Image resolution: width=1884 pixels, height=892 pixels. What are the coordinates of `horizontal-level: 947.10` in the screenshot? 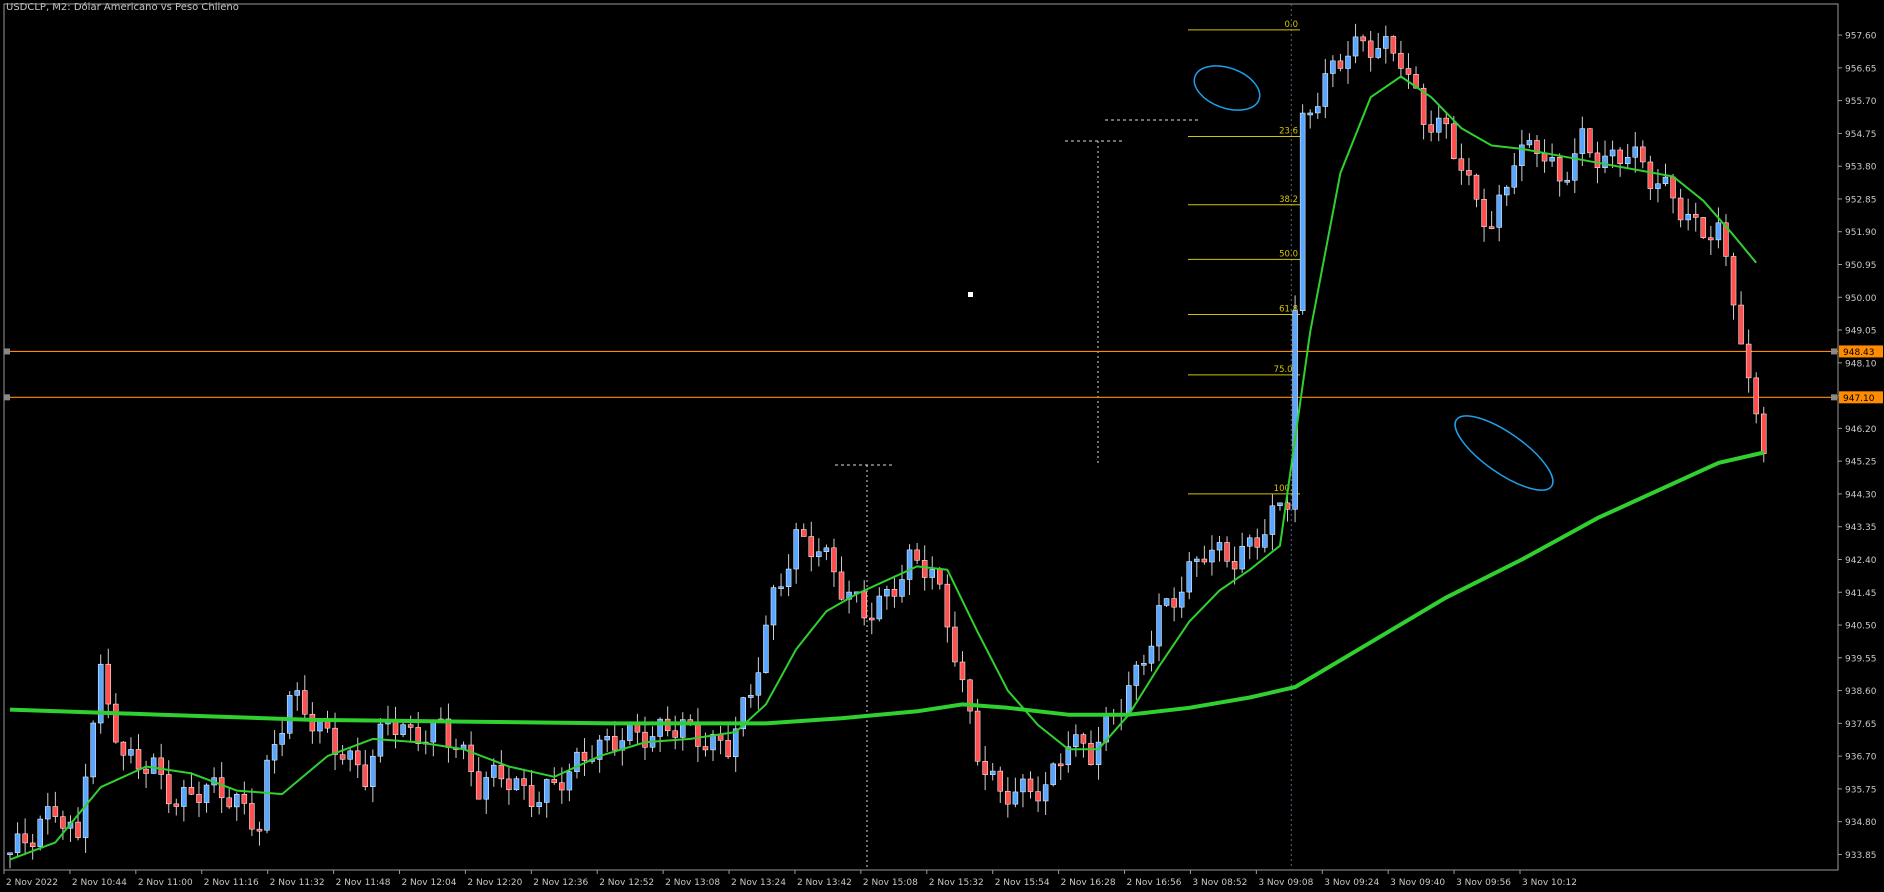 It's located at (943, 397).